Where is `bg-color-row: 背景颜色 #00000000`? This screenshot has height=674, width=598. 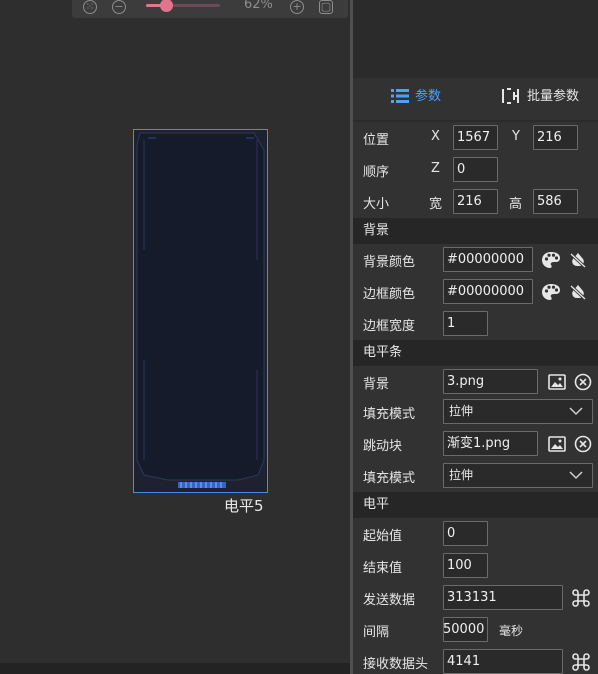 bg-color-row: 背景颜色 #00000000 is located at coordinates (475, 260).